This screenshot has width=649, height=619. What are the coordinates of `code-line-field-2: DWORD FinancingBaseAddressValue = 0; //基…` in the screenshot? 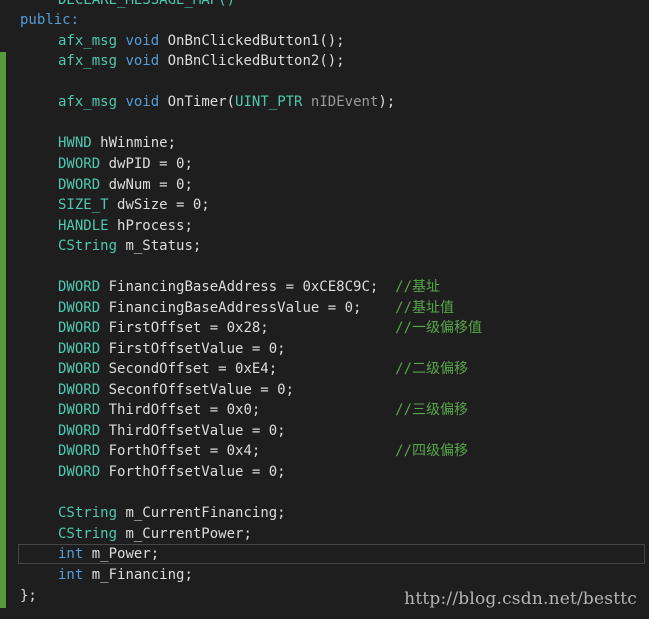 It's located at (256, 308).